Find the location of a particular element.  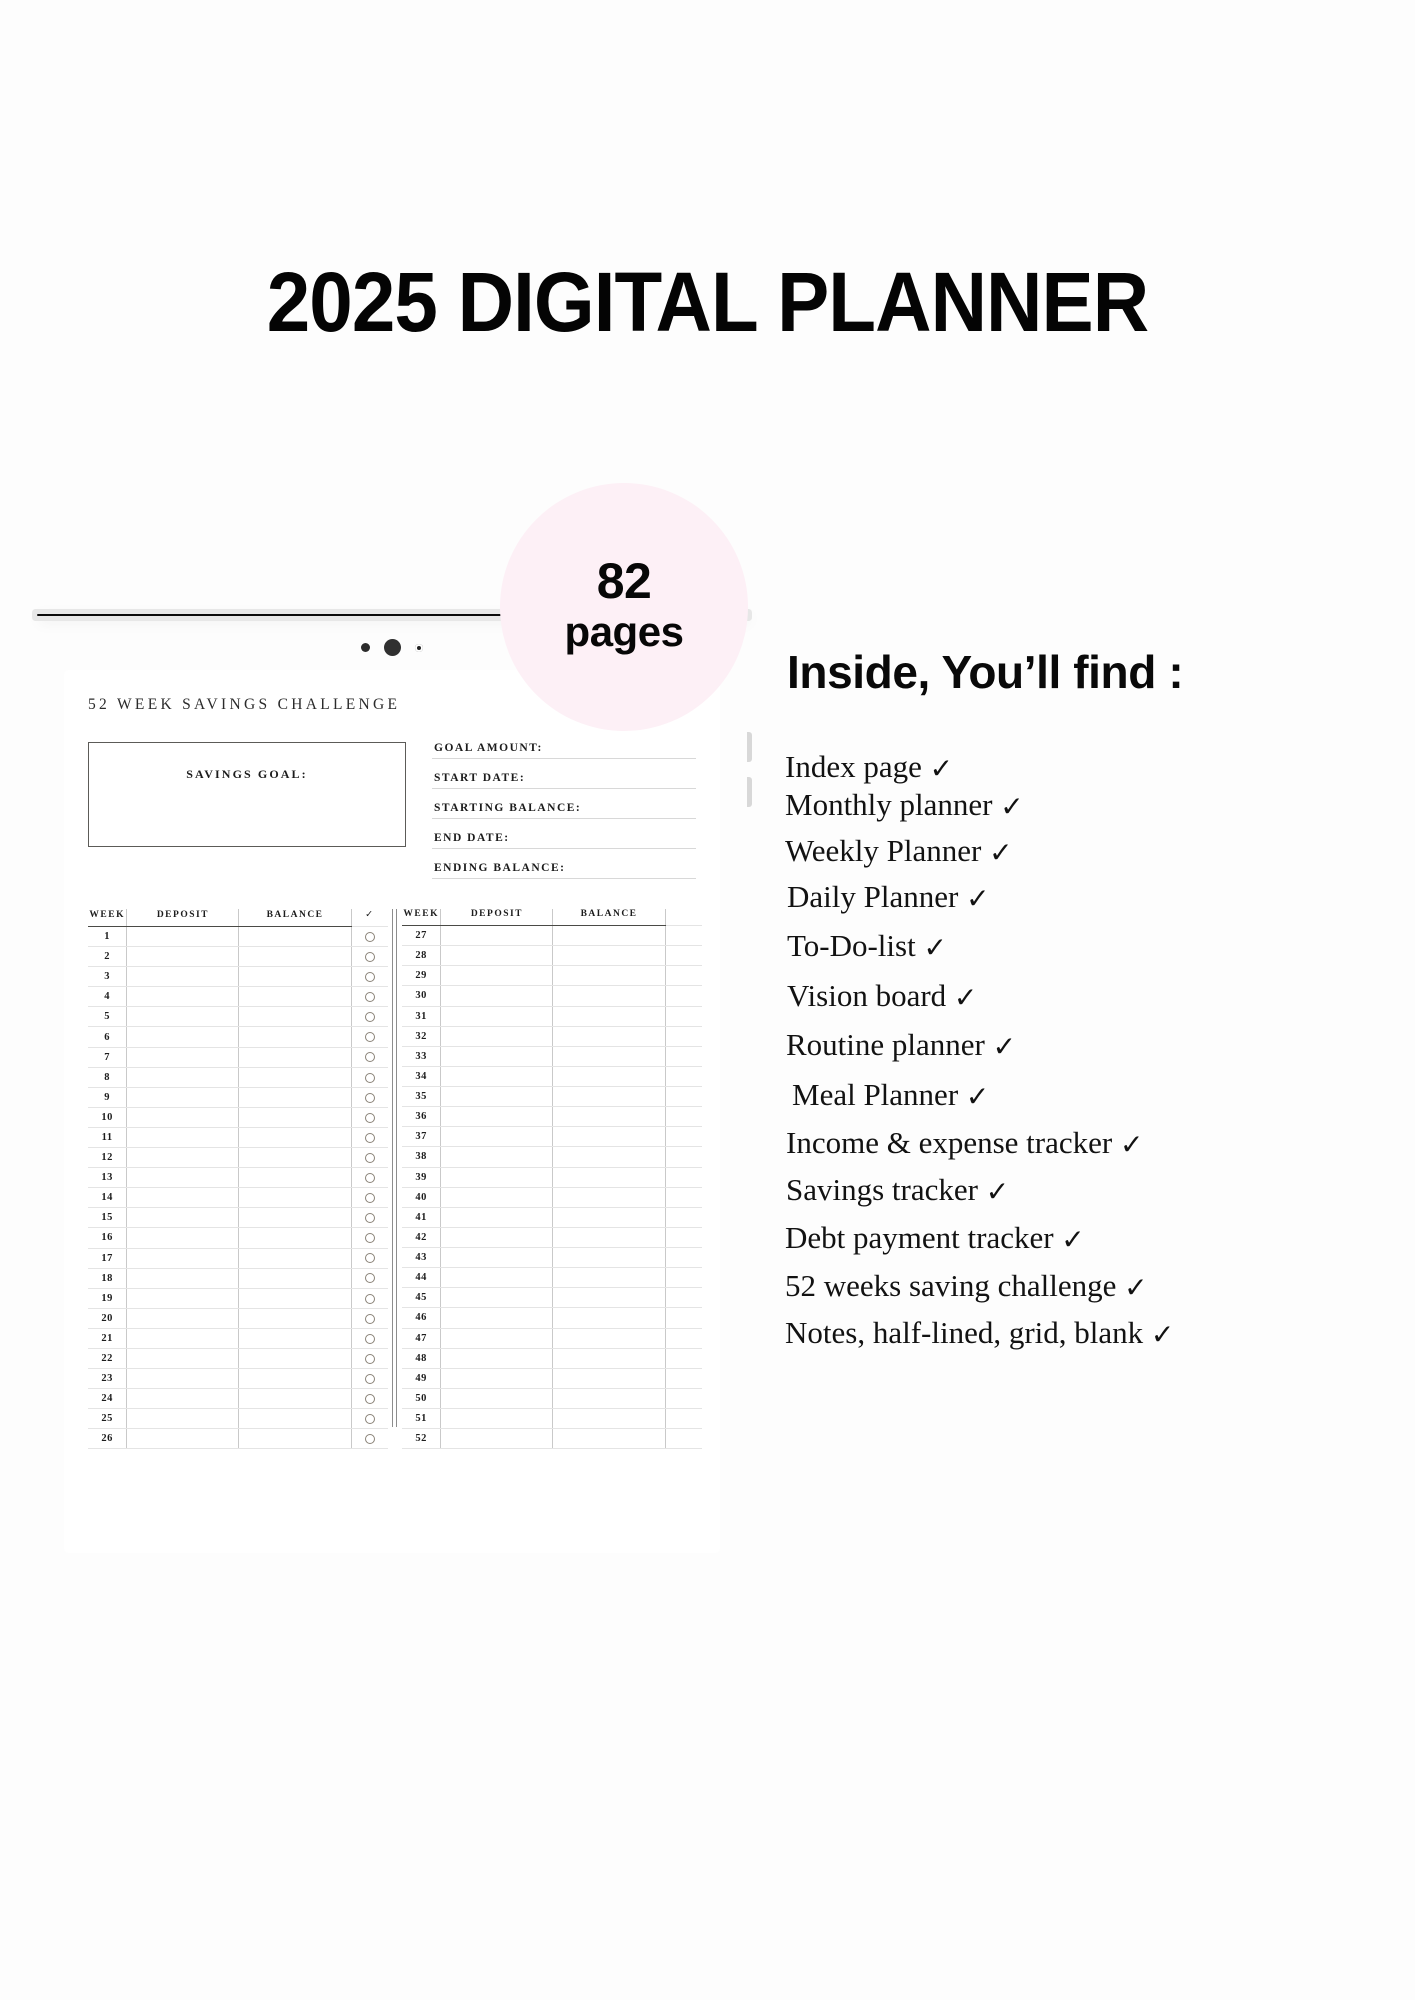

field-end-date: END DATE: is located at coordinates (564, 840).